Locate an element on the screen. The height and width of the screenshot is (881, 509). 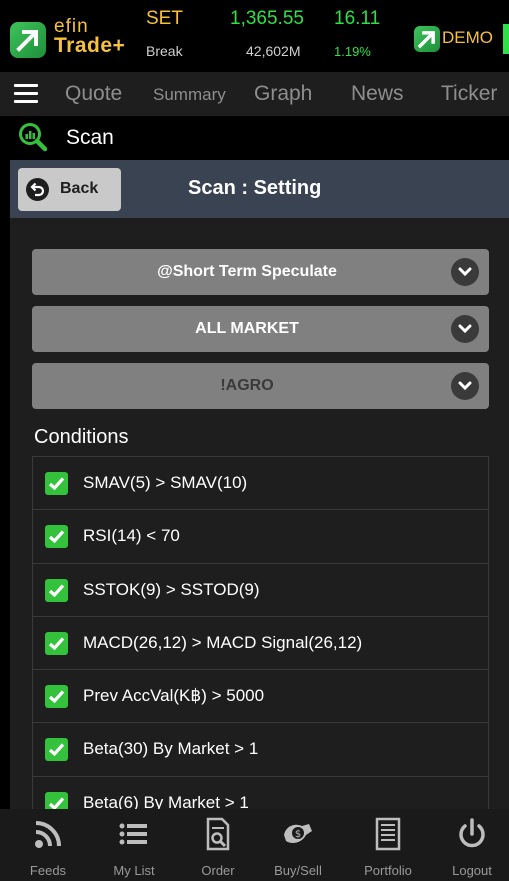
hamburger-menu-icon is located at coordinates (26, 94).